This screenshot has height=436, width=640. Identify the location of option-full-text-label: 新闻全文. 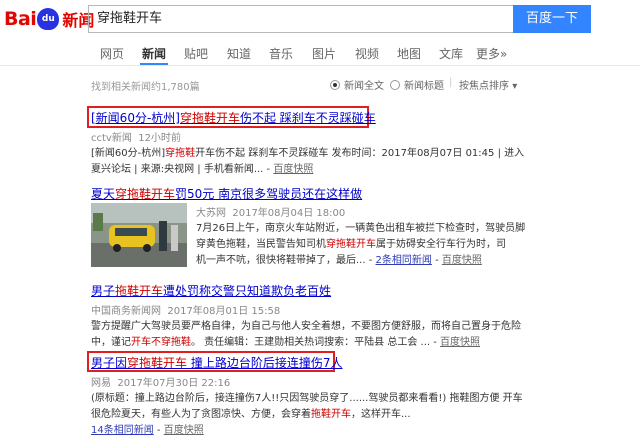
(364, 86).